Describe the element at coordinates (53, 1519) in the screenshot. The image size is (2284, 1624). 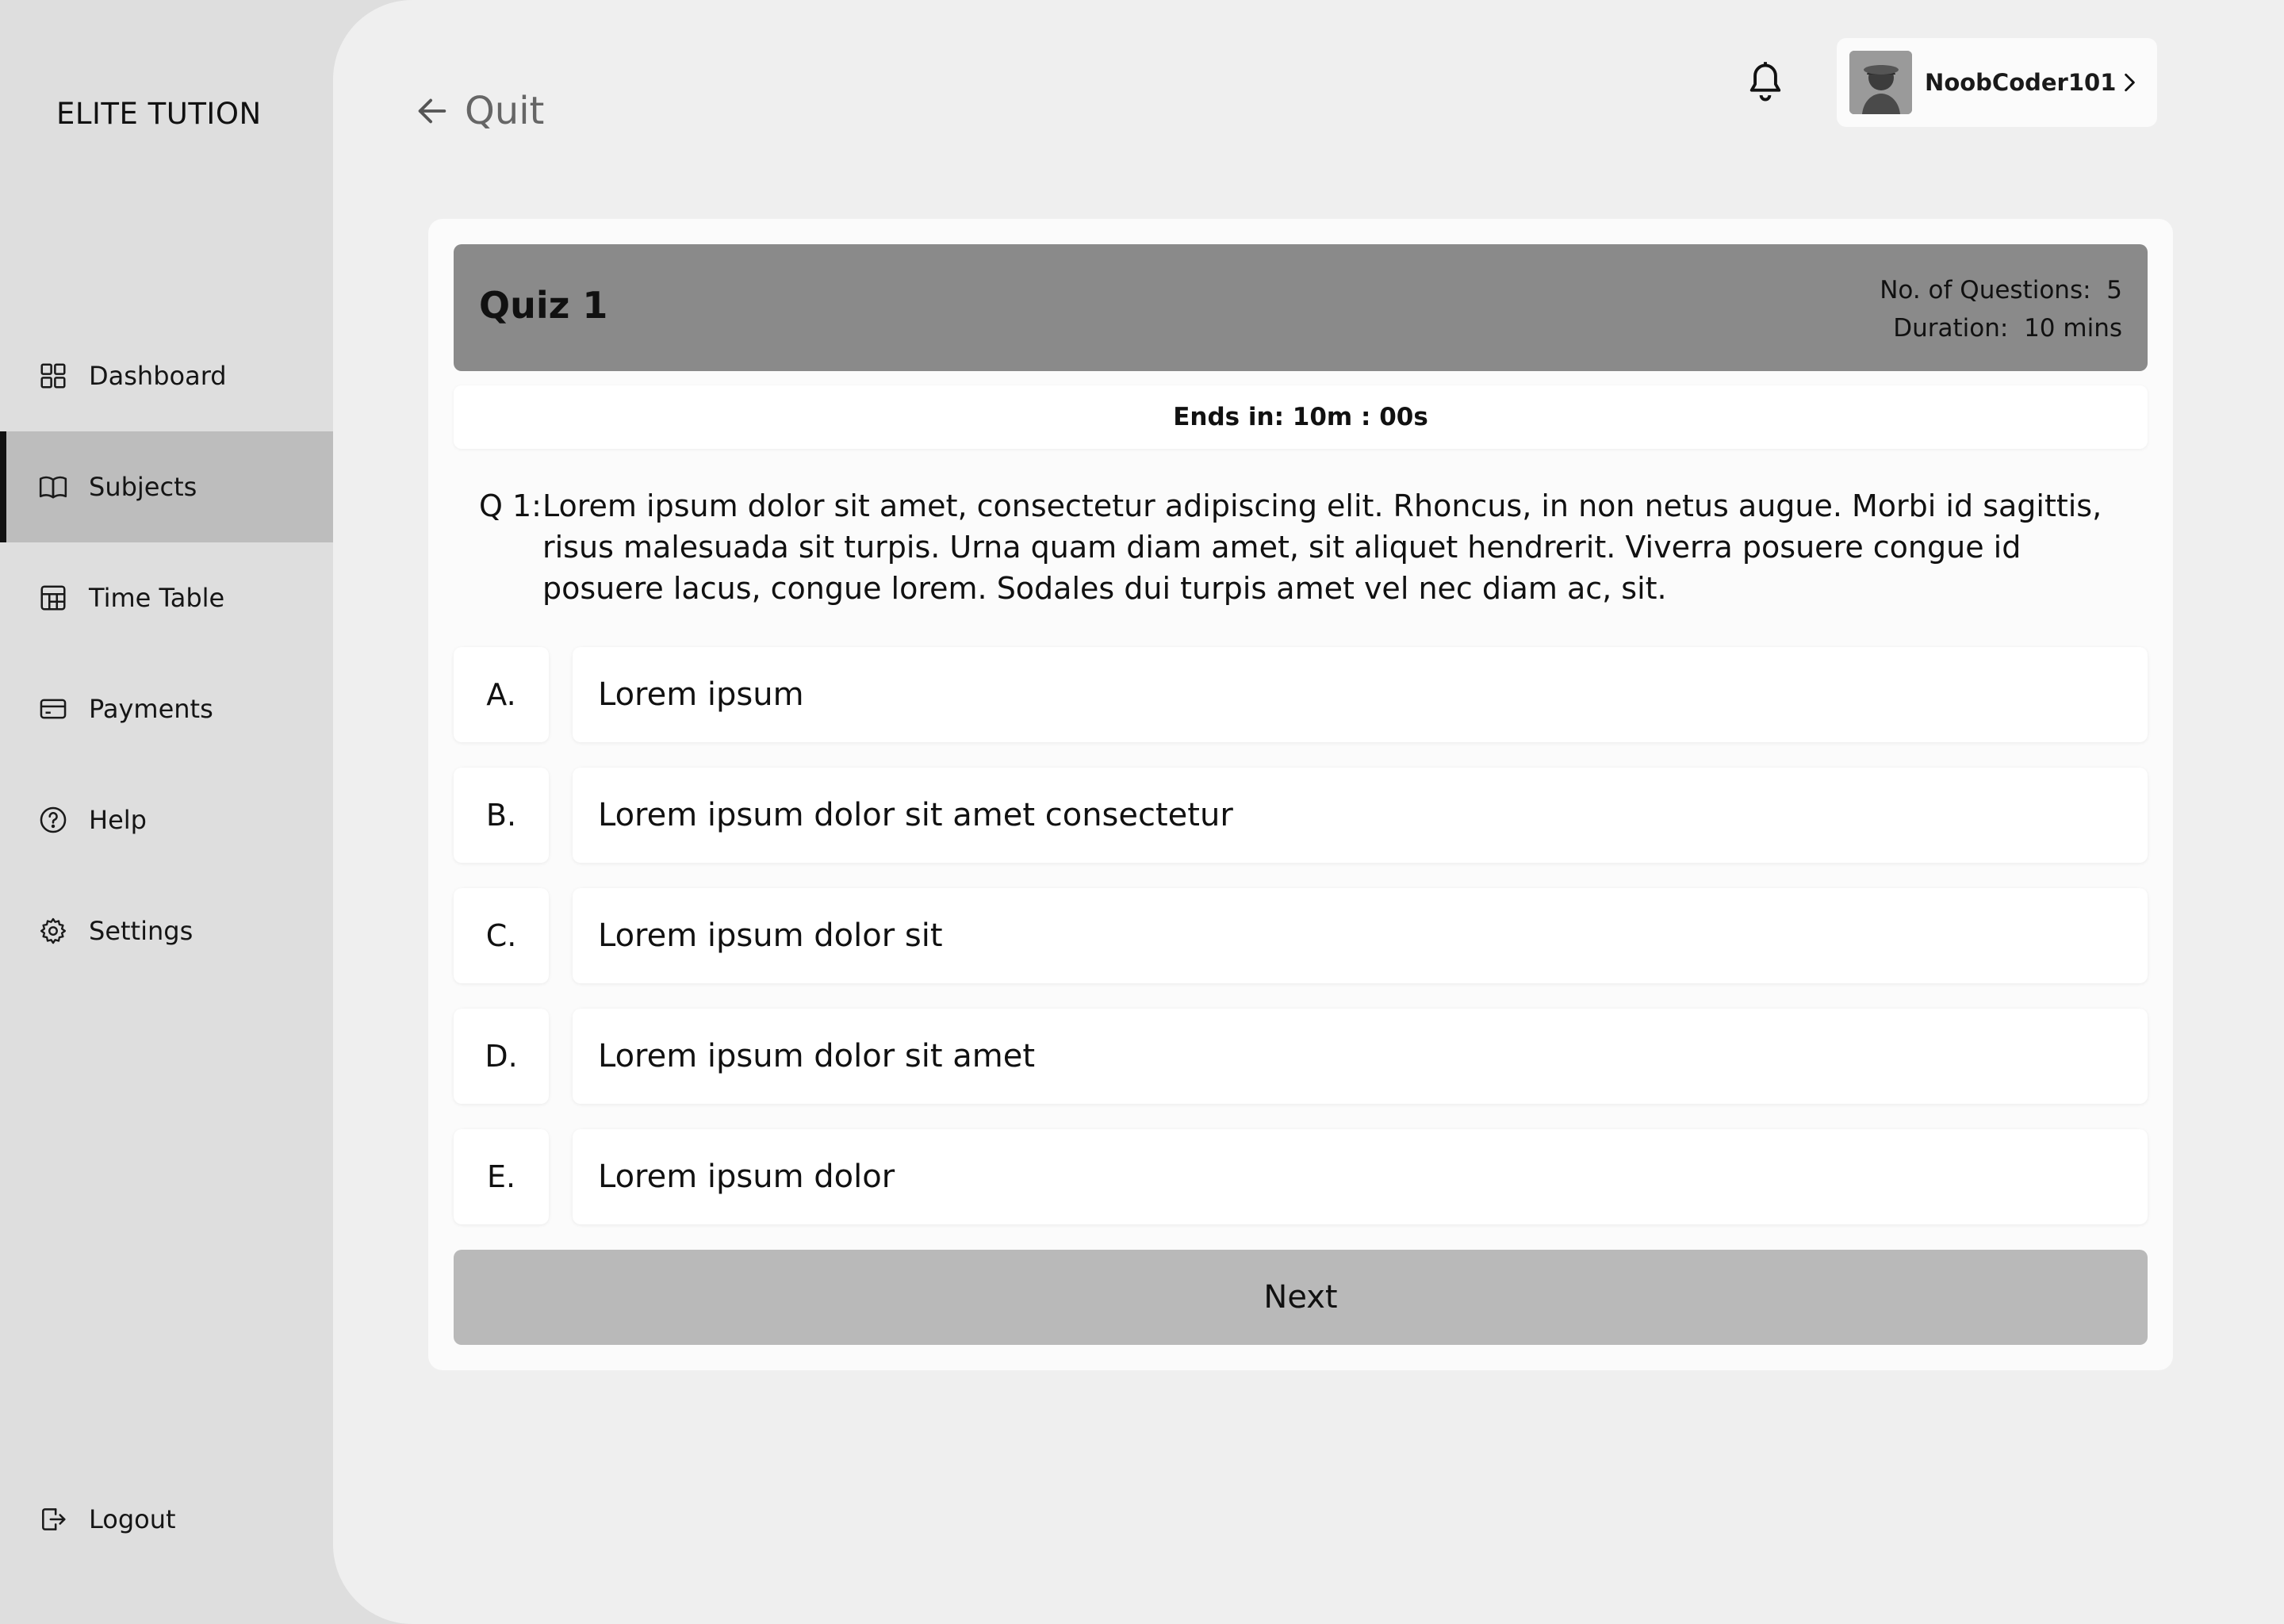
I see `logout-icon` at that location.